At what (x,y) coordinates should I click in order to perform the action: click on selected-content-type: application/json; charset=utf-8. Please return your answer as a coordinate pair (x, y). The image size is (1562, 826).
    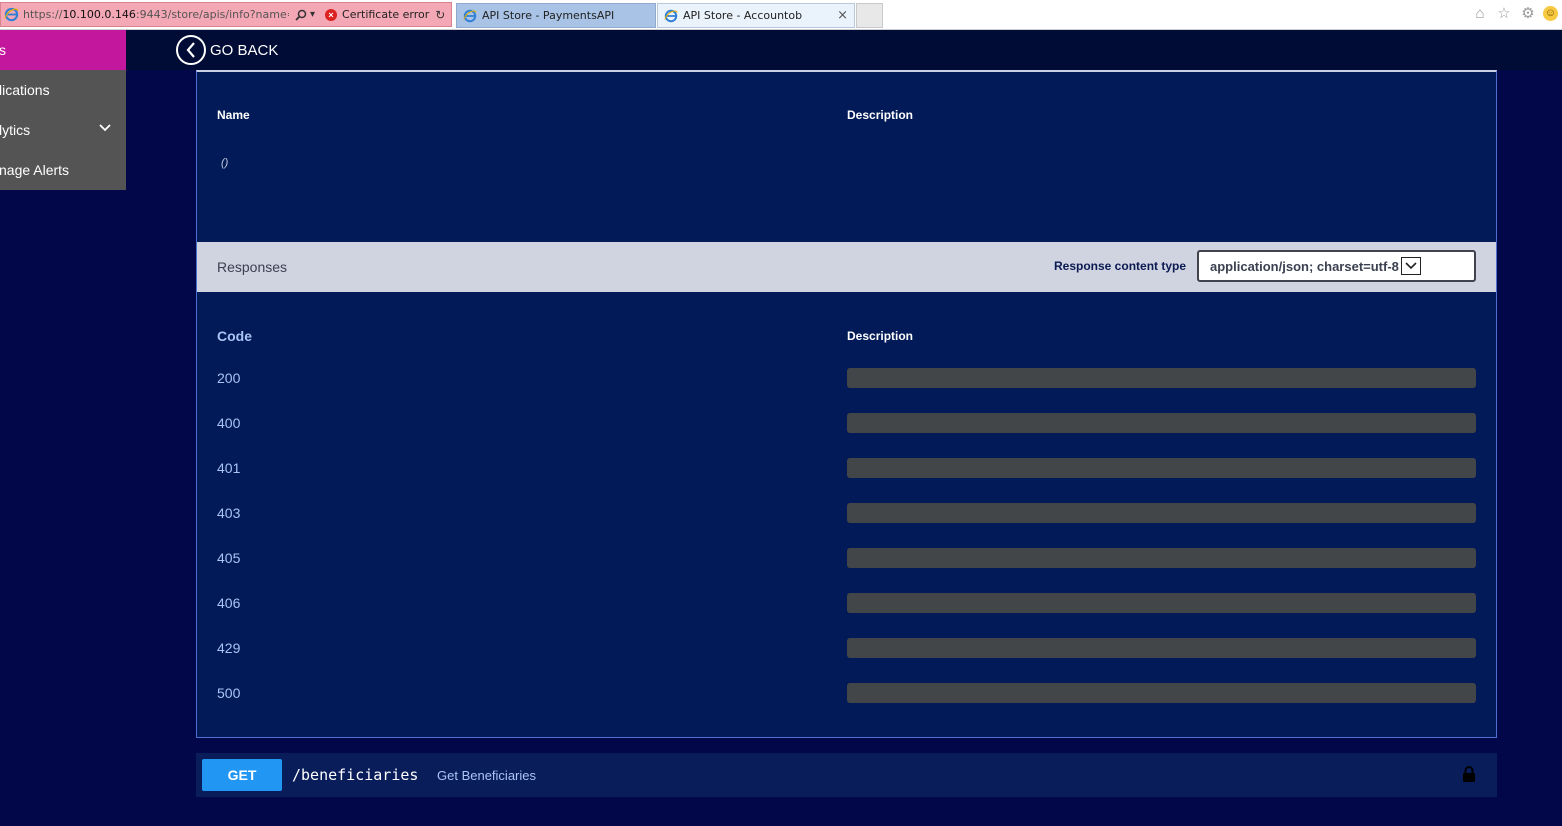
    Looking at the image, I should click on (1304, 266).